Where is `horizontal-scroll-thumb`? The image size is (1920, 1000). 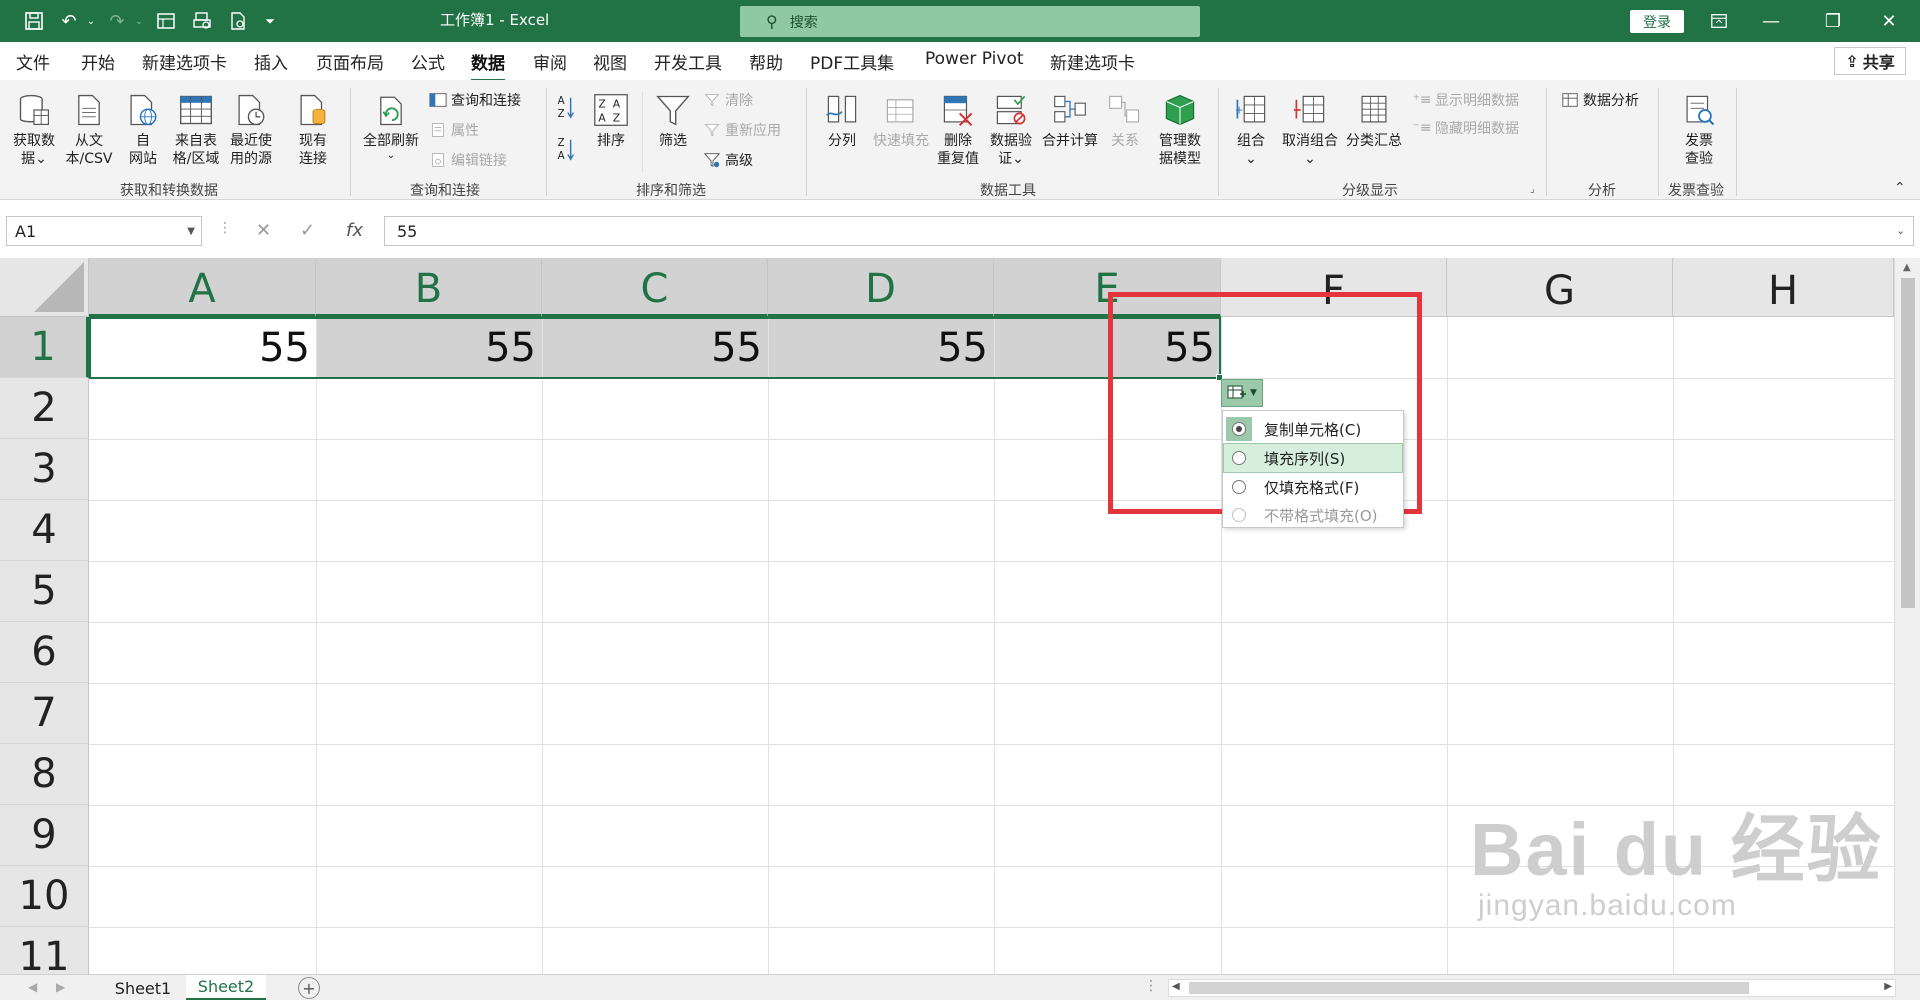
horizontal-scroll-thumb is located at coordinates (1469, 988).